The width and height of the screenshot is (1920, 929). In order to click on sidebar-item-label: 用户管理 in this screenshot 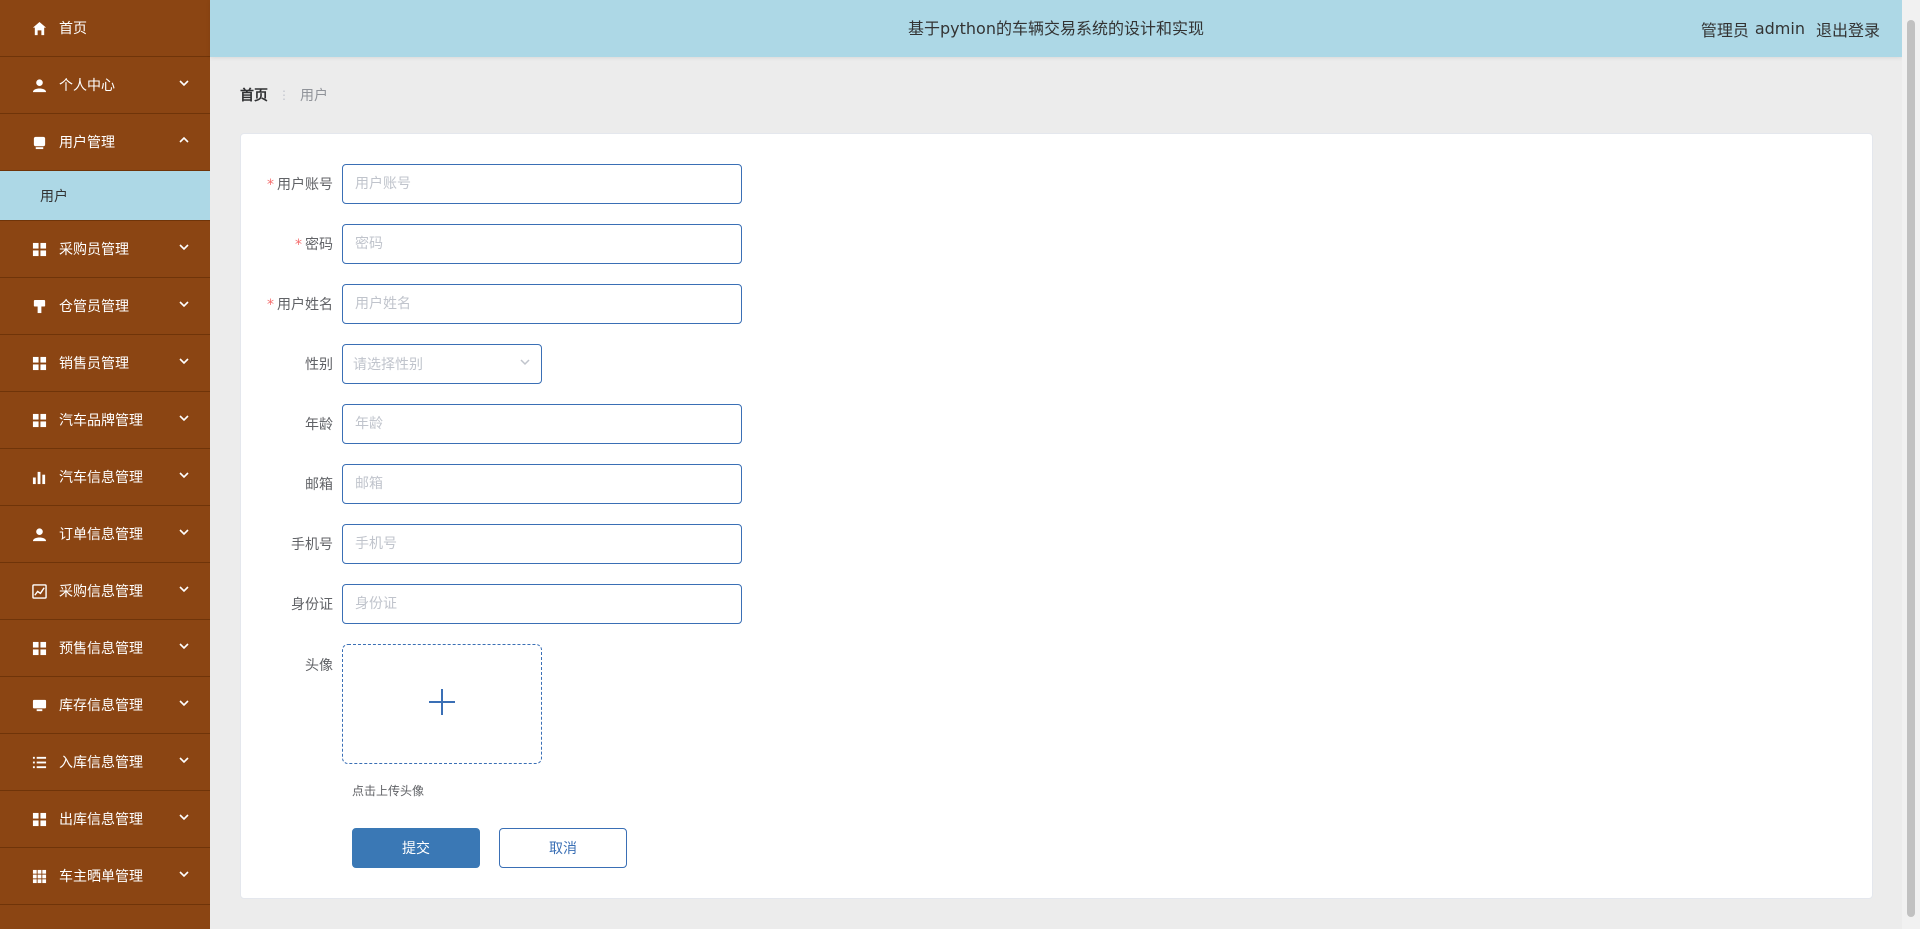, I will do `click(87, 143)`.